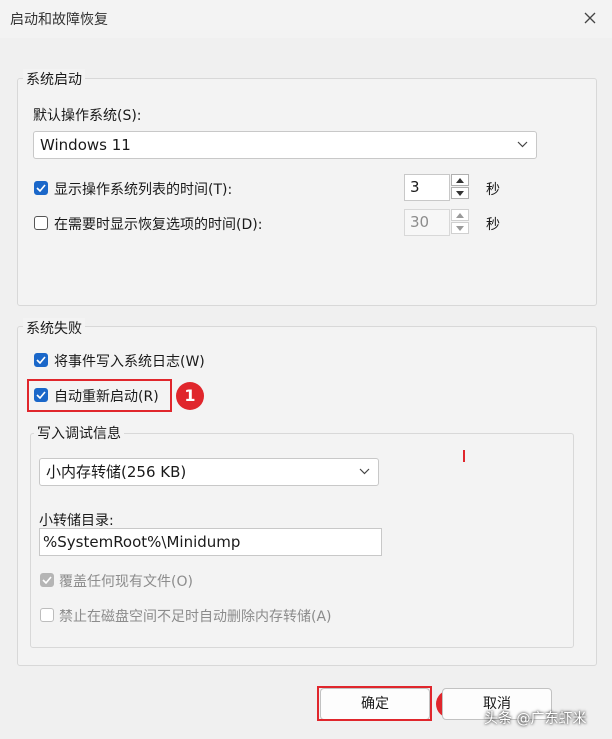  Describe the element at coordinates (210, 542) in the screenshot. I see `dump-dir-input: %SystemRoot%\Minidump` at that location.